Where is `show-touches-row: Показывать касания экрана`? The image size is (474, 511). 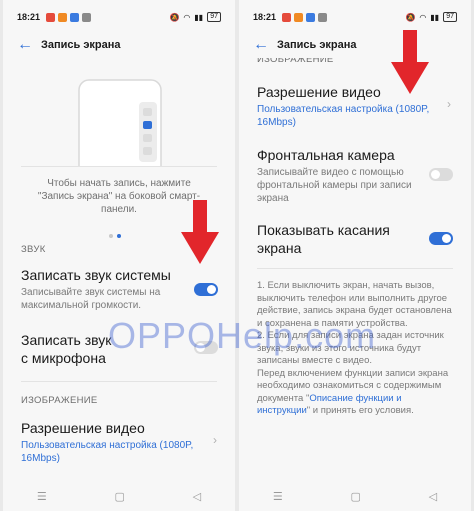 show-touches-row: Показывать касания экрана is located at coordinates (327, 239).